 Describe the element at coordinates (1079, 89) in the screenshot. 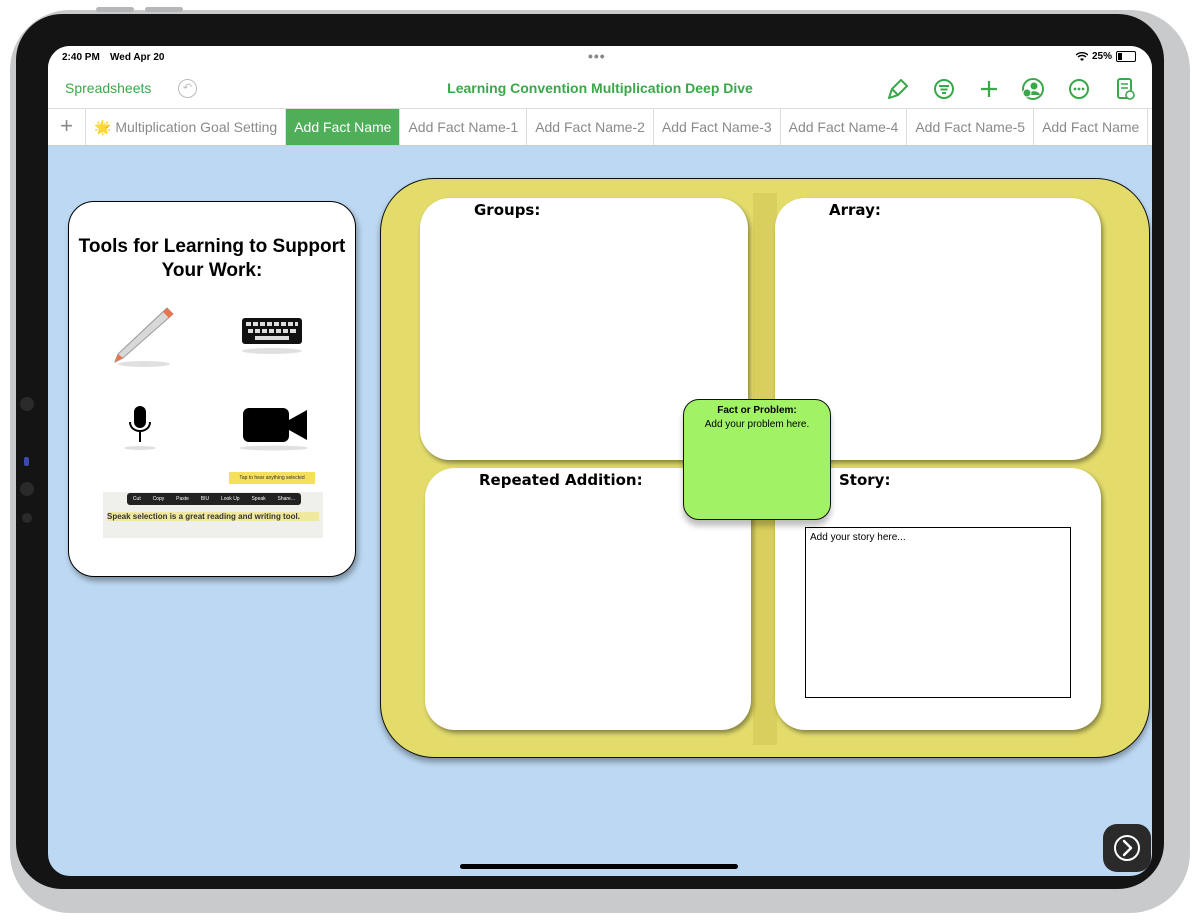

I see `more-icon` at that location.